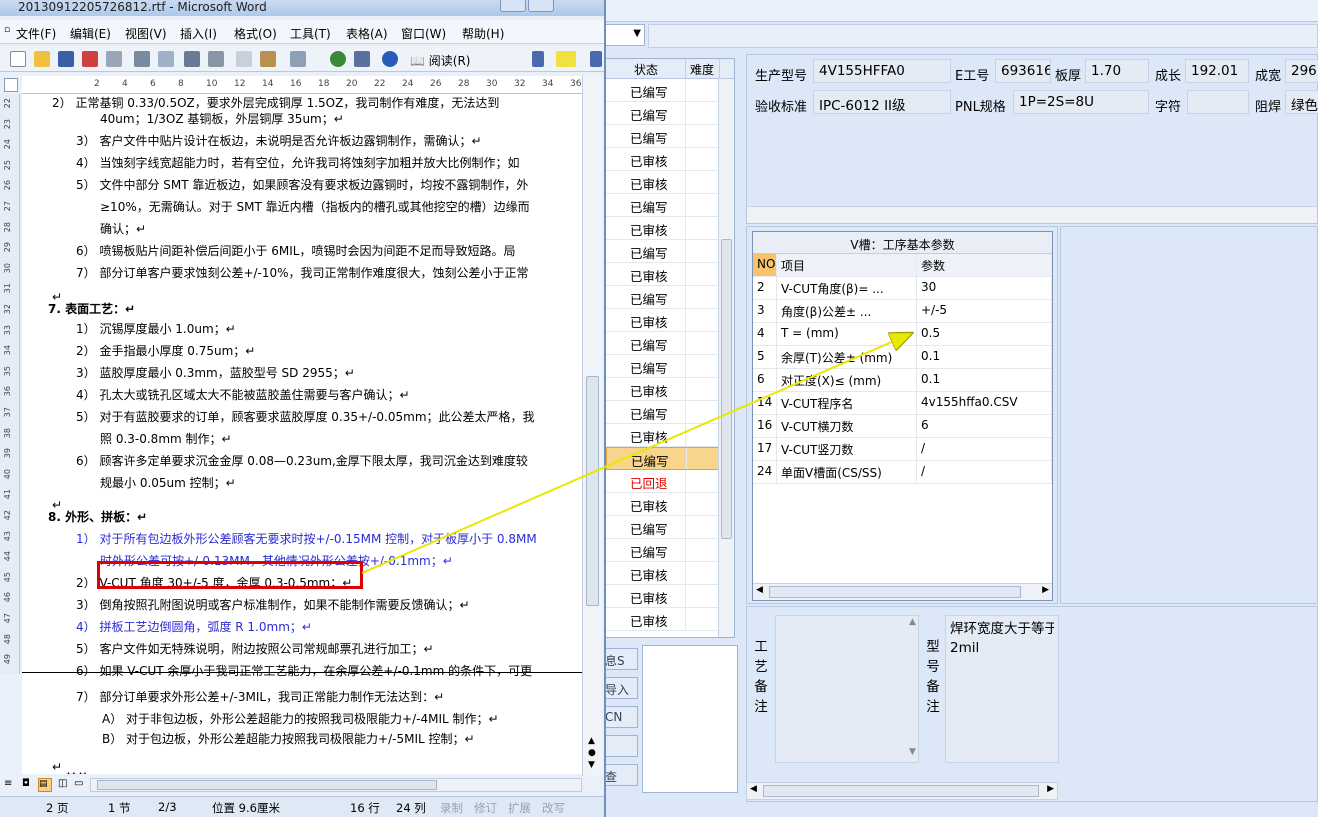 The image size is (1318, 817). I want to click on vcut-row: 24 单面V槽面(CS/SS) /, so click(902, 472).